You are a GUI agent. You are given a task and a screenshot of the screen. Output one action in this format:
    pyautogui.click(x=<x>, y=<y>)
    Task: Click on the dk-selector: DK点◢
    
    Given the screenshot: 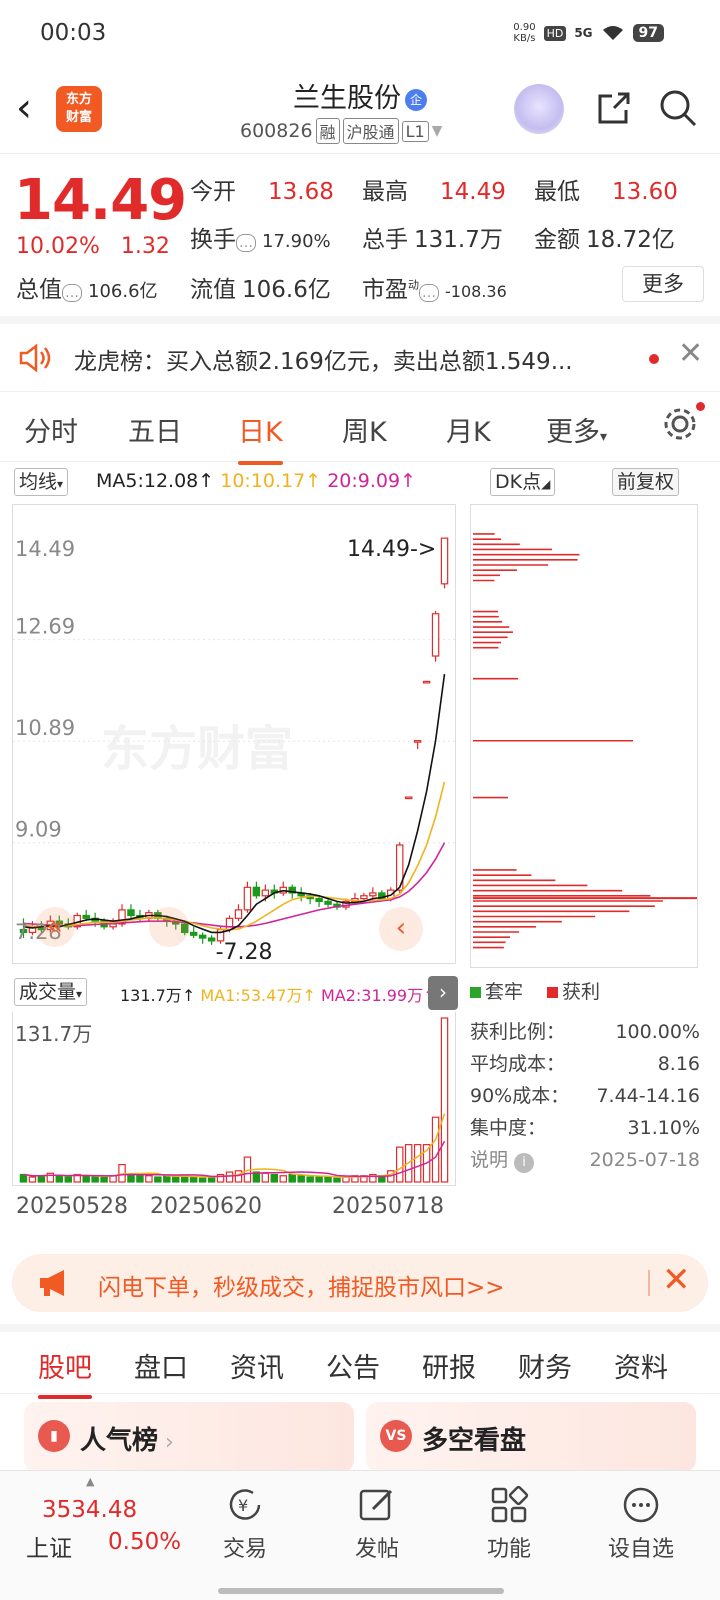 What is the action you would take?
    pyautogui.click(x=523, y=482)
    